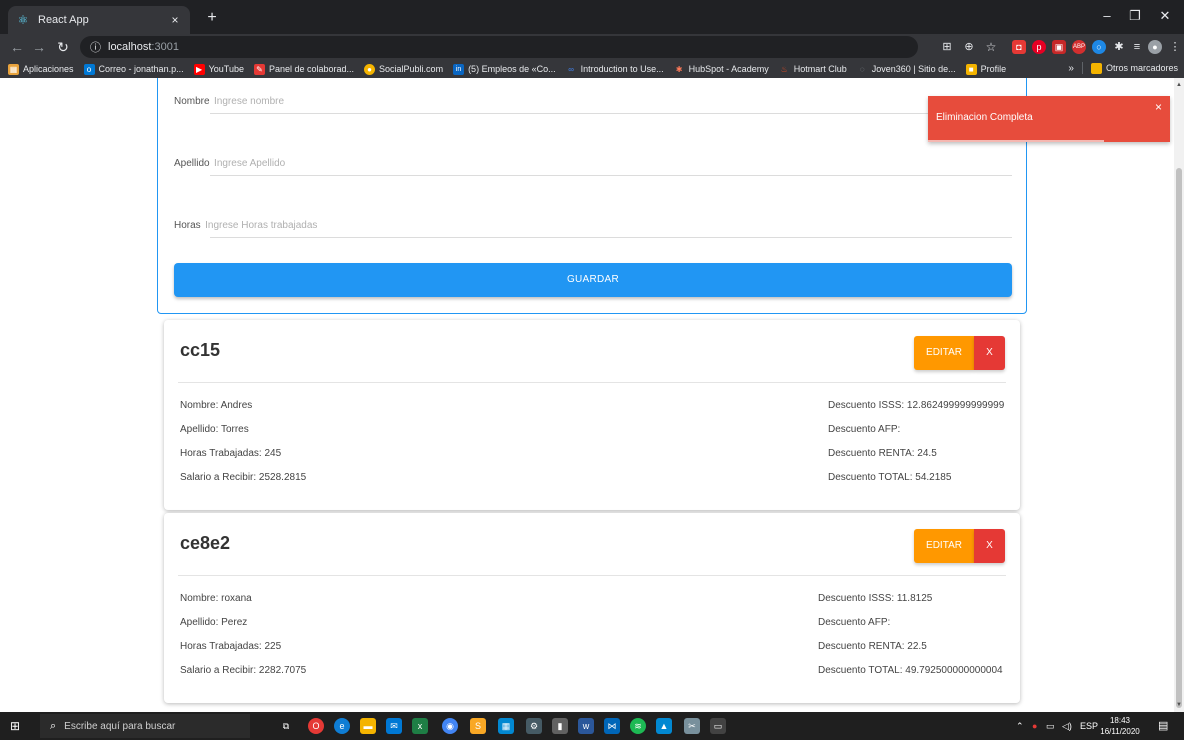  I want to click on hubspot-icon: ✱, so click(679, 69).